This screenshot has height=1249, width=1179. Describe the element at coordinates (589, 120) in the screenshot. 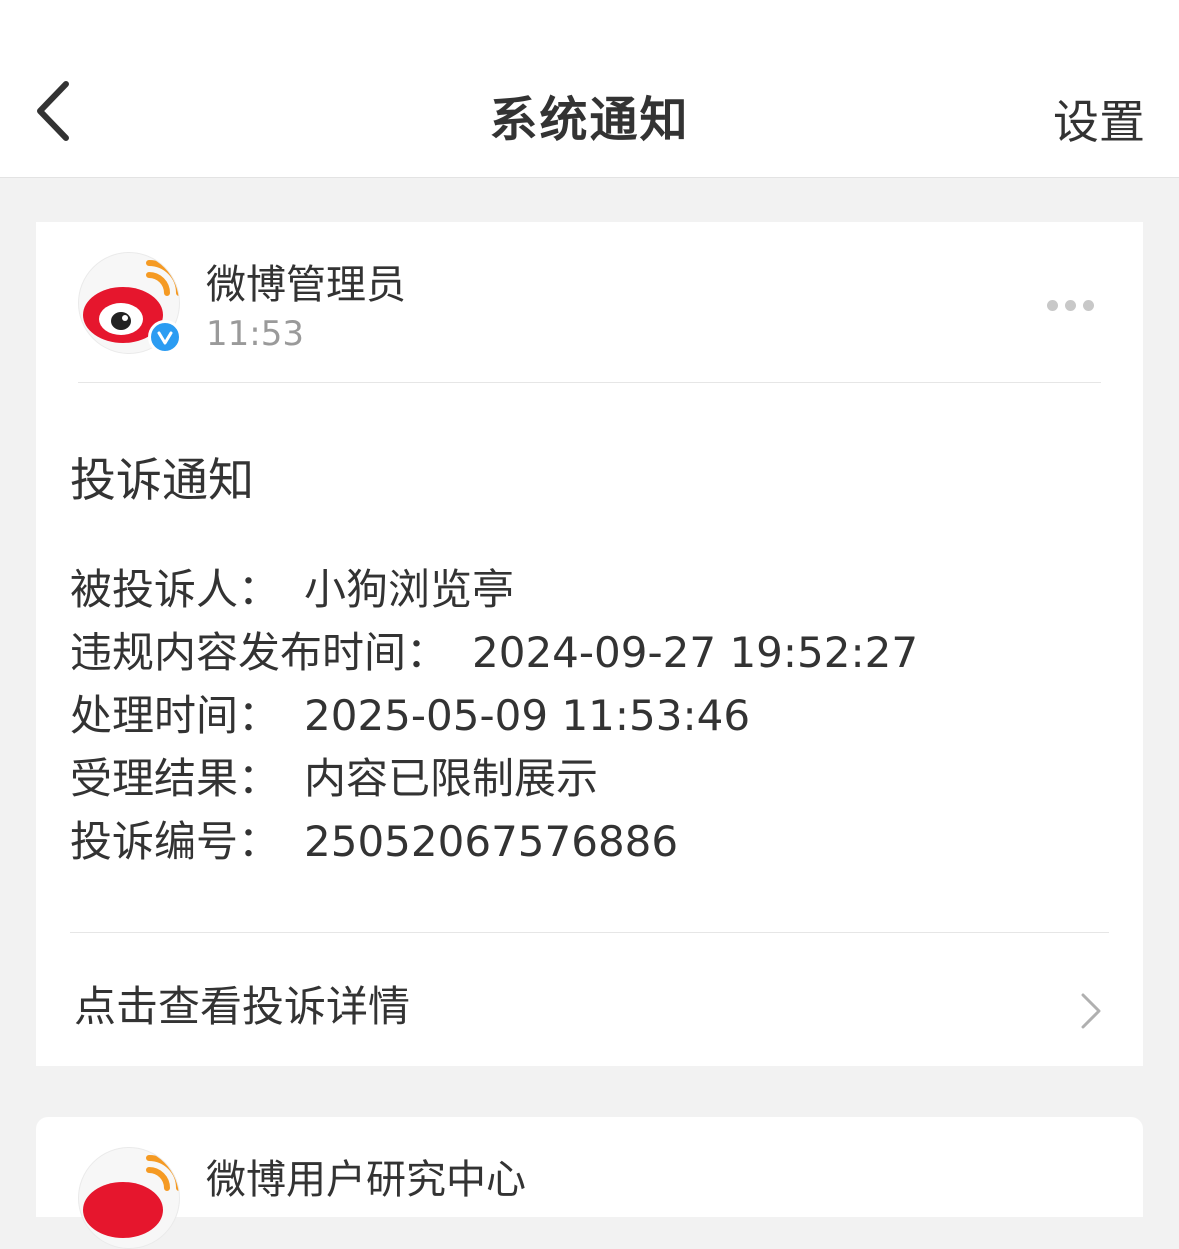

I see `page-title: 系统通知` at that location.